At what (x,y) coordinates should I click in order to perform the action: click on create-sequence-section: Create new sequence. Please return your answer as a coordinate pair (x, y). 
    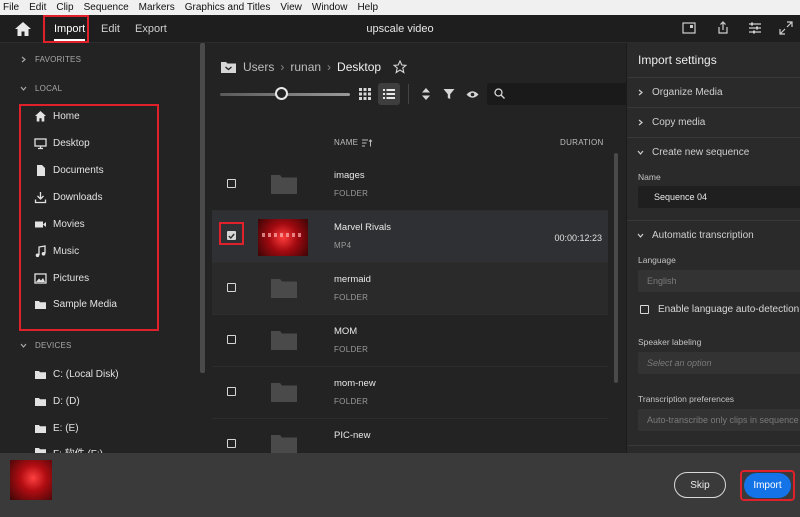
    Looking at the image, I should click on (713, 152).